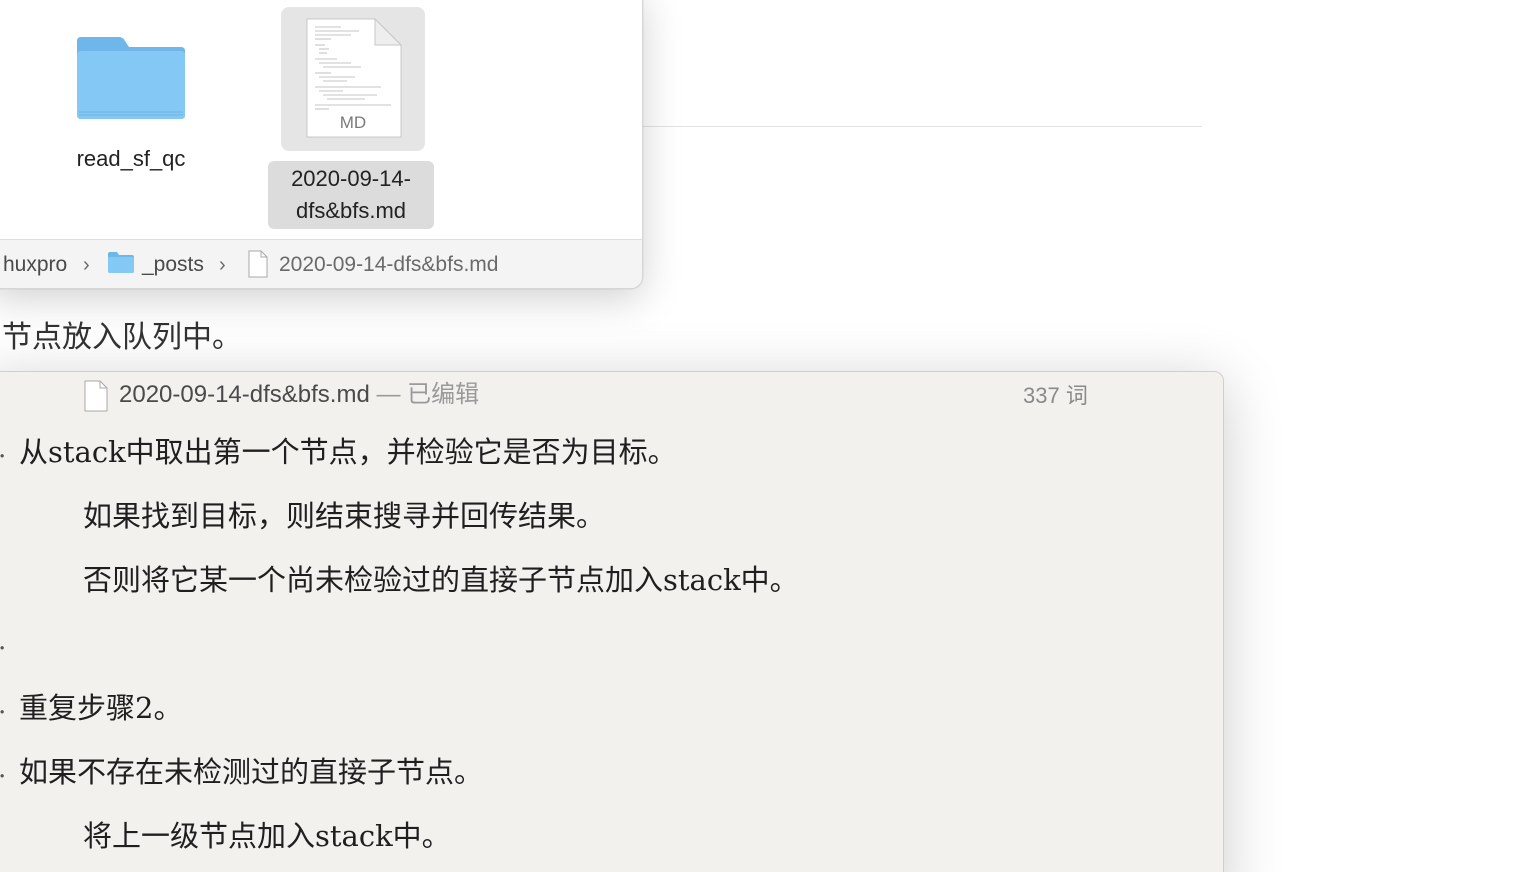 Image resolution: width=1524 pixels, height=872 pixels. I want to click on file-type-badge: MD, so click(353, 122).